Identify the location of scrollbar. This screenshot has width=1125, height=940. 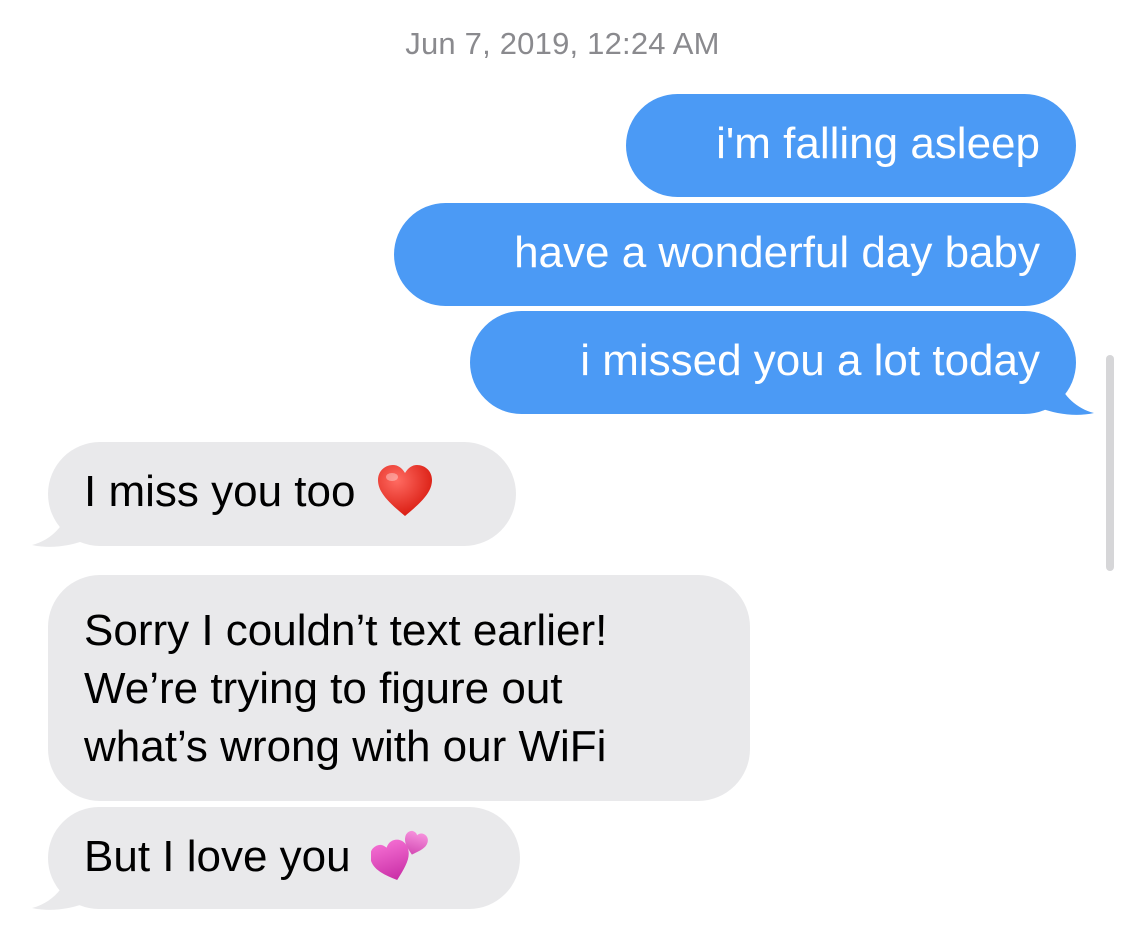
(1110, 463).